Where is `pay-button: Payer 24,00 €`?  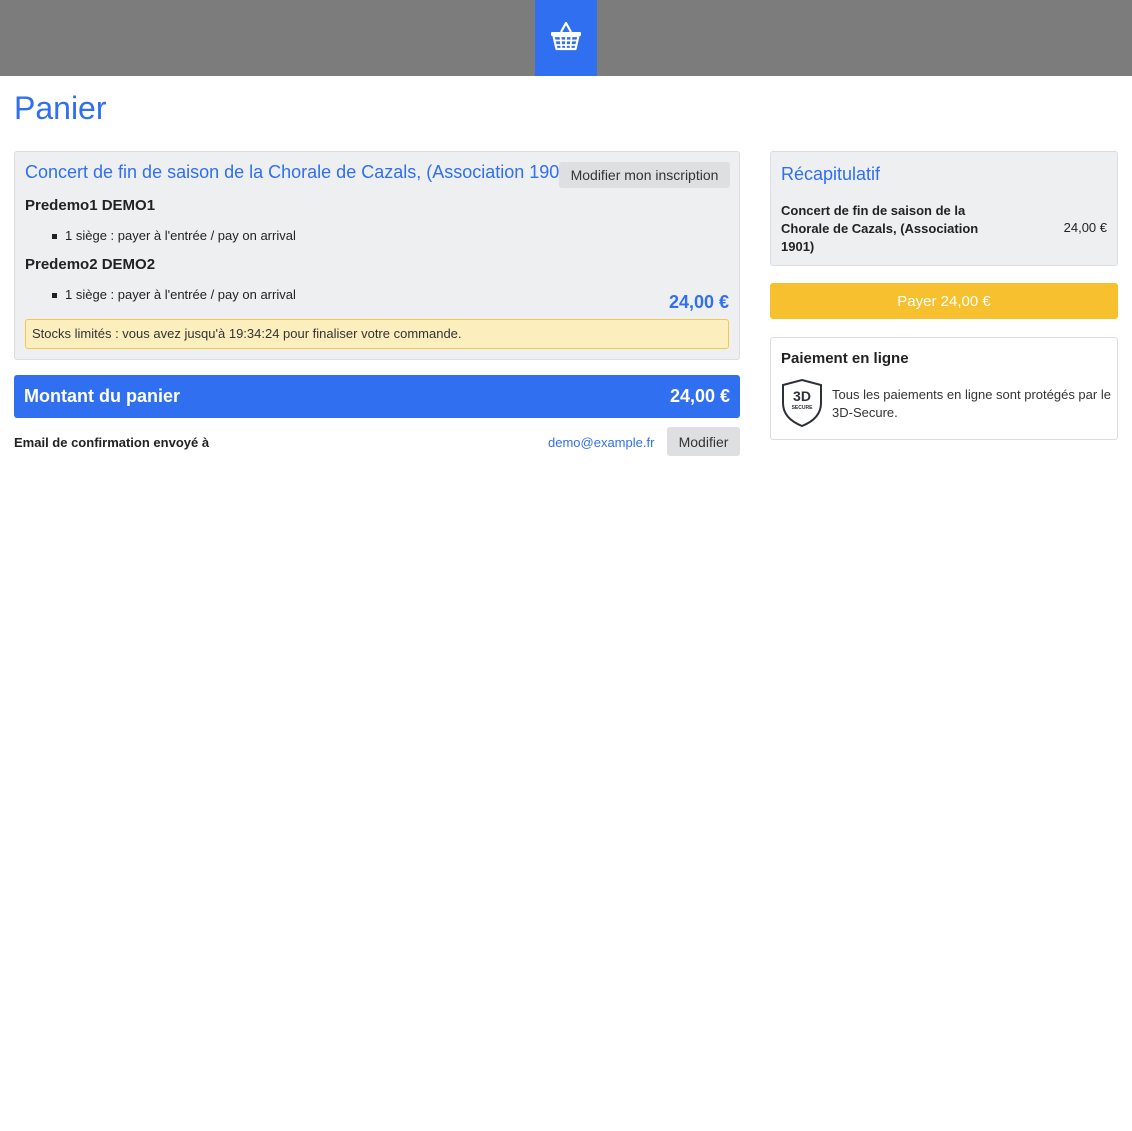 pay-button: Payer 24,00 € is located at coordinates (944, 301).